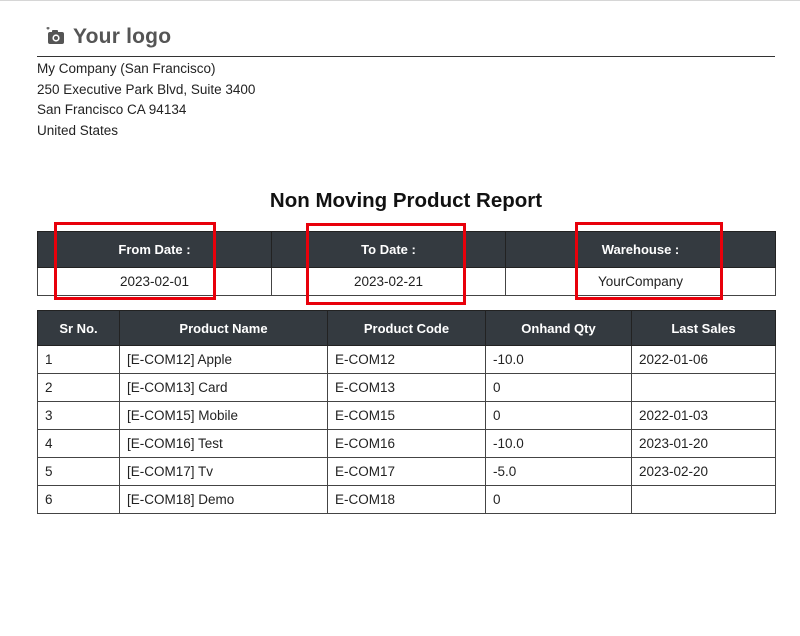 The width and height of the screenshot is (800, 636). I want to click on cell-sr-no: 5, so click(78, 471).